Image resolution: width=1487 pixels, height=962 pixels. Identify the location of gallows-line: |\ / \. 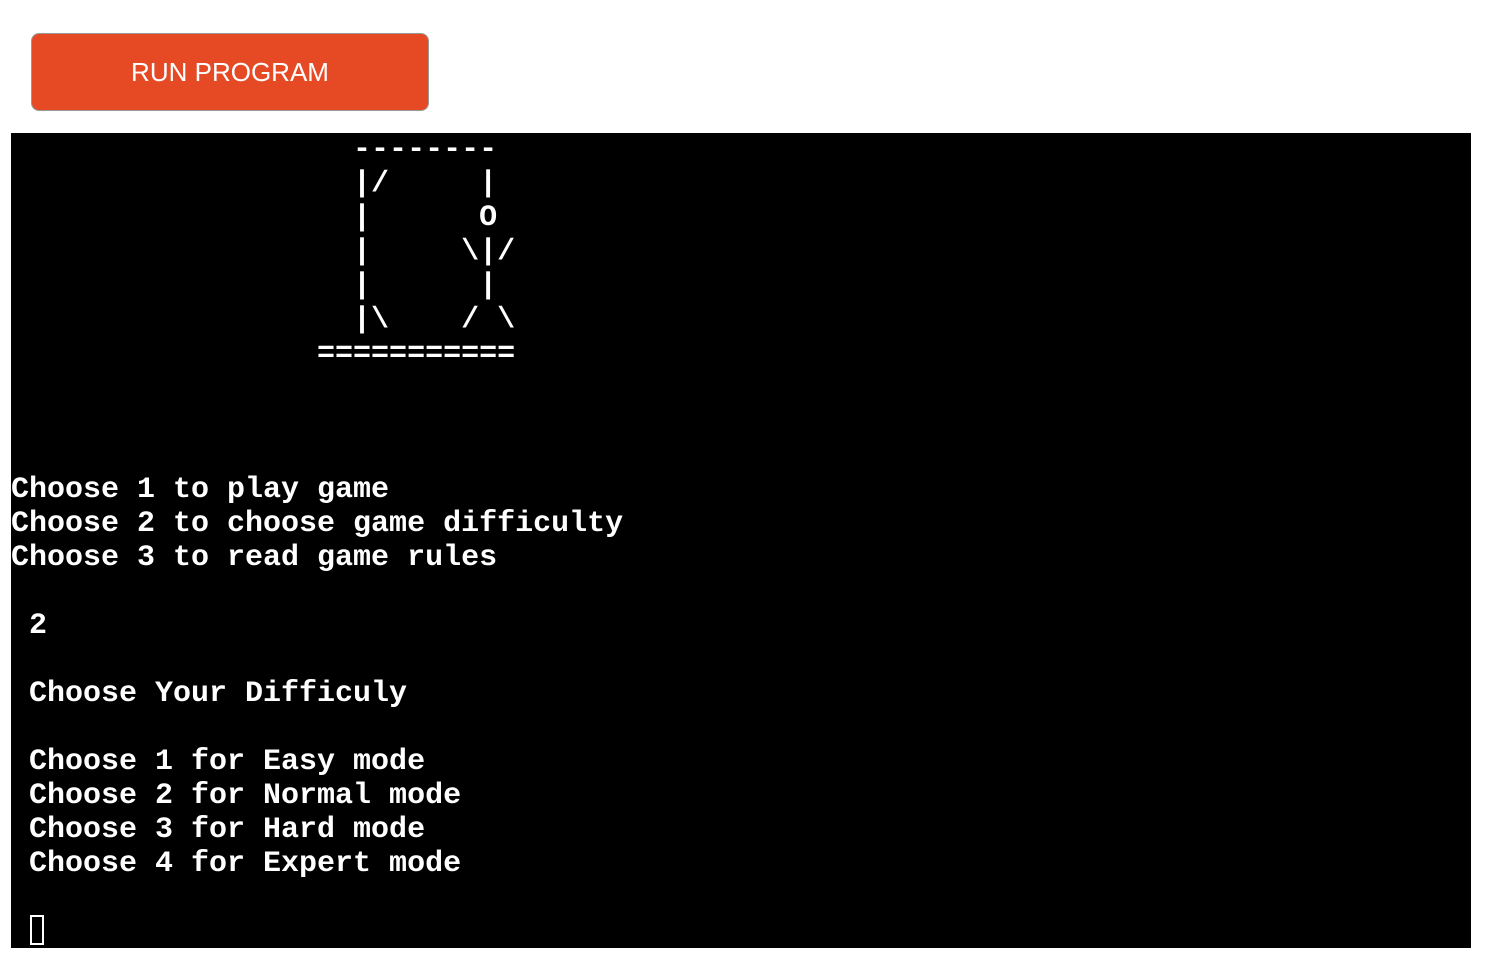
(263, 320).